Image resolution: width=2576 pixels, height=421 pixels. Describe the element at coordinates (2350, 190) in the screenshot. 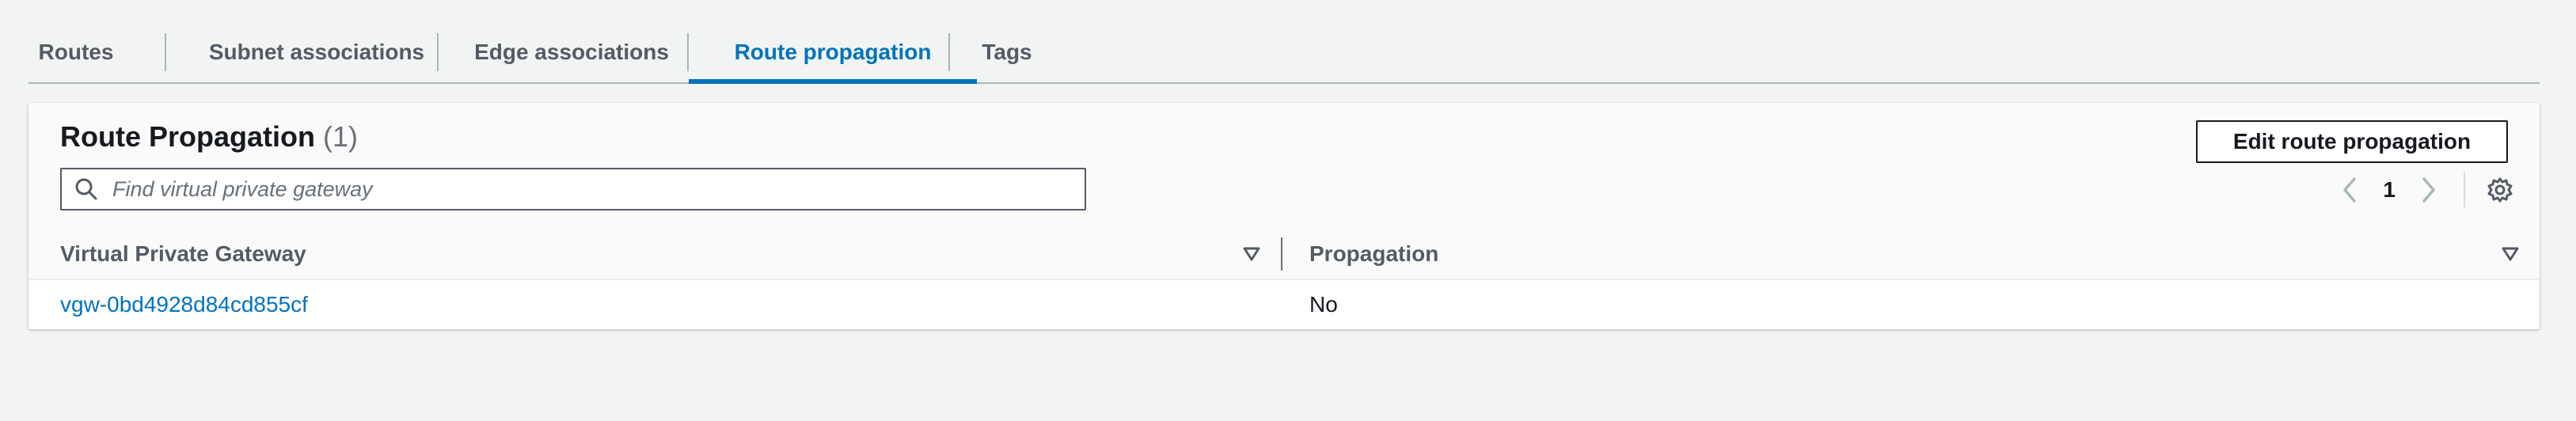

I see `chevron-left-icon` at that location.